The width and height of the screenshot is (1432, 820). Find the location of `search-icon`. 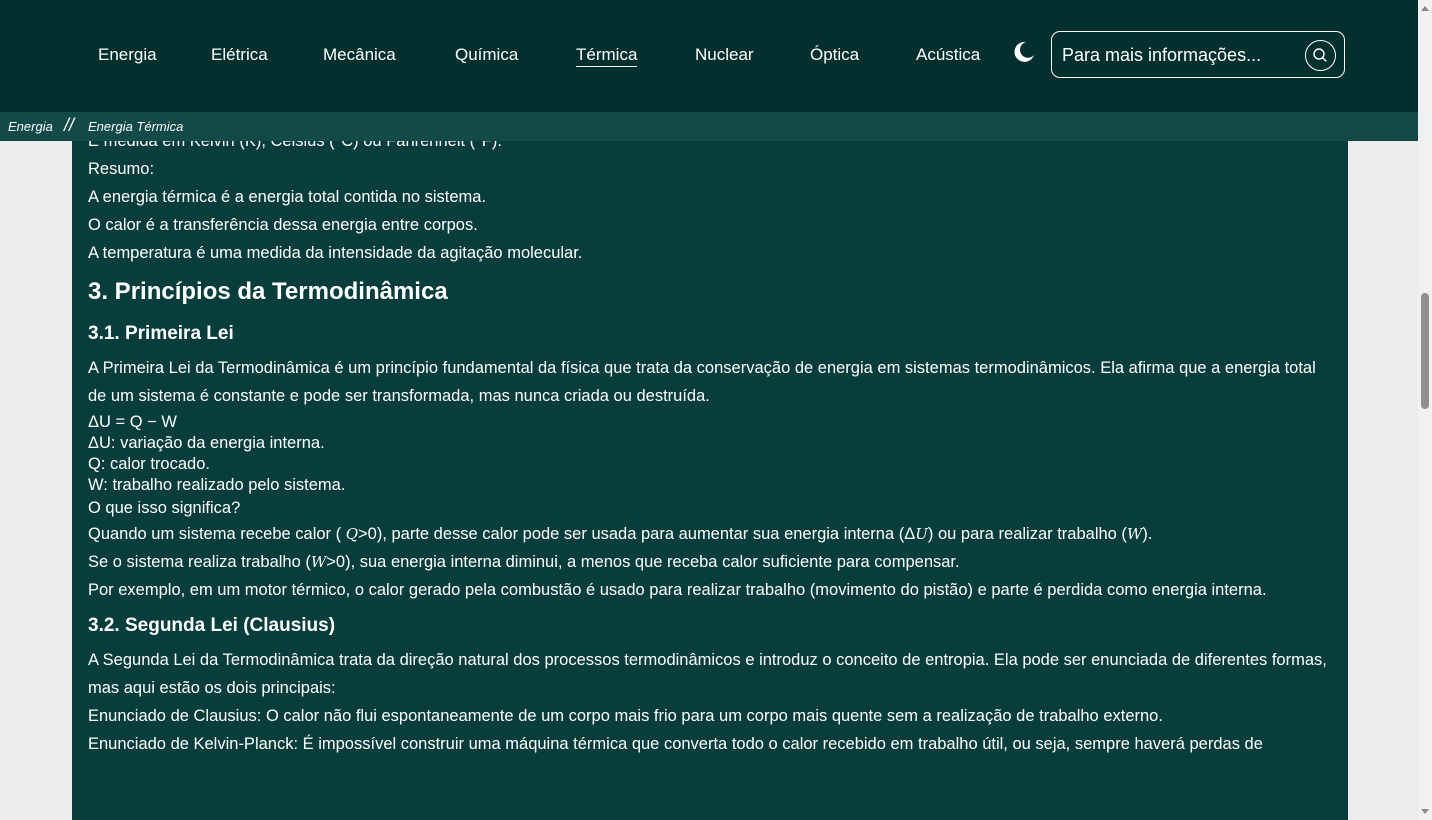

search-icon is located at coordinates (1320, 55).